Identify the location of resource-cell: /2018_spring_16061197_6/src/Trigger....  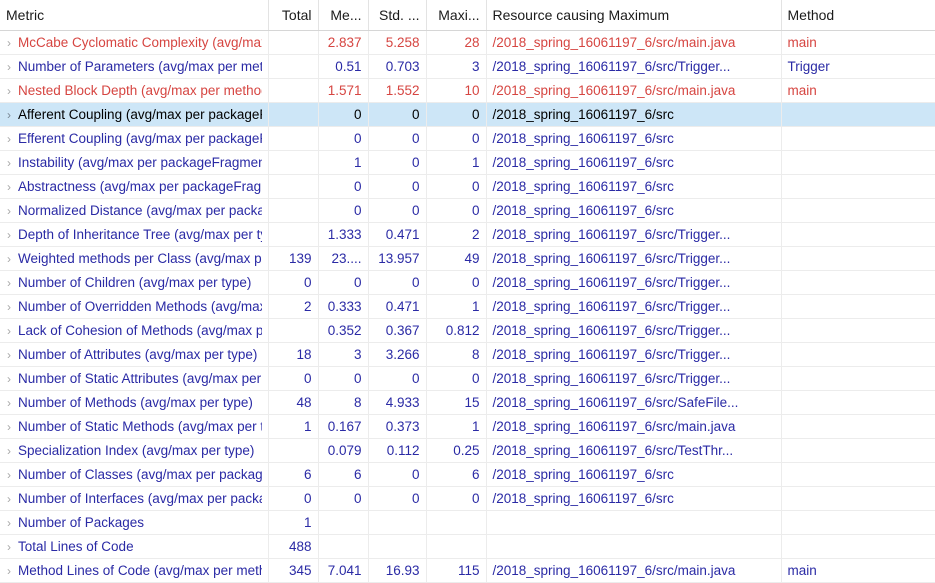
(634, 282).